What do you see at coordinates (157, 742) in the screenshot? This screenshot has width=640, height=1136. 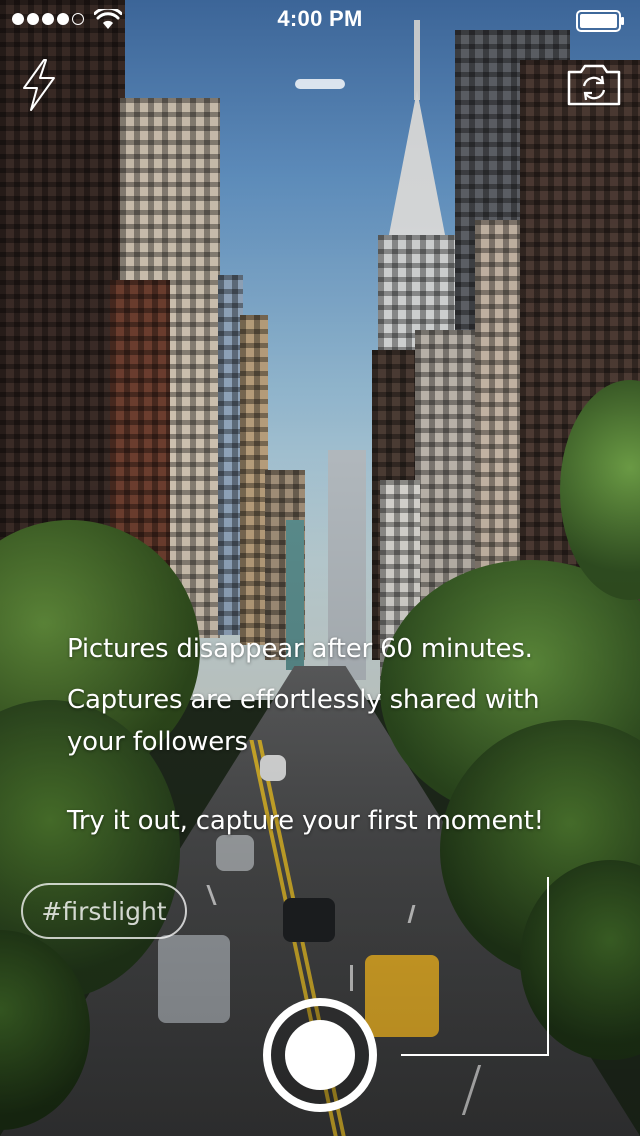 I see `onboarding-line-sharing-part2: your followers` at bounding box center [157, 742].